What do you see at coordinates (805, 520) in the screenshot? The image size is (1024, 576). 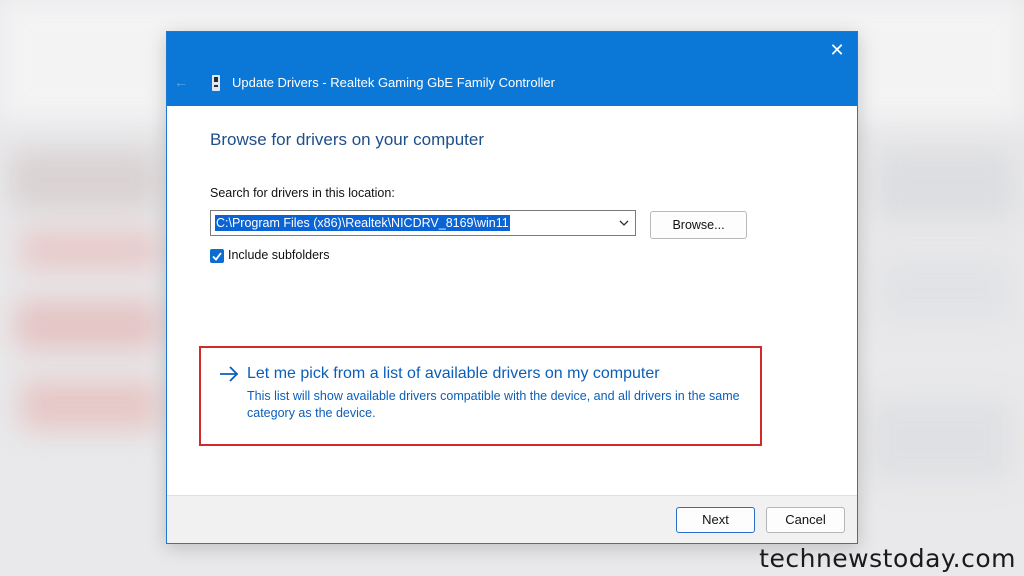 I see `cancel-button: Cancel` at bounding box center [805, 520].